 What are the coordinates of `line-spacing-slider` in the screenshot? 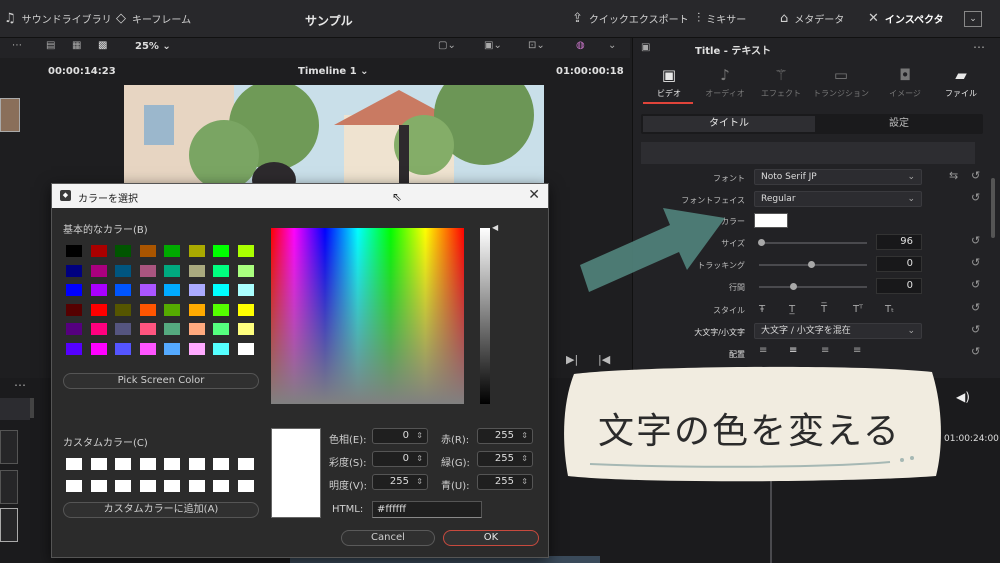 It's located at (813, 287).